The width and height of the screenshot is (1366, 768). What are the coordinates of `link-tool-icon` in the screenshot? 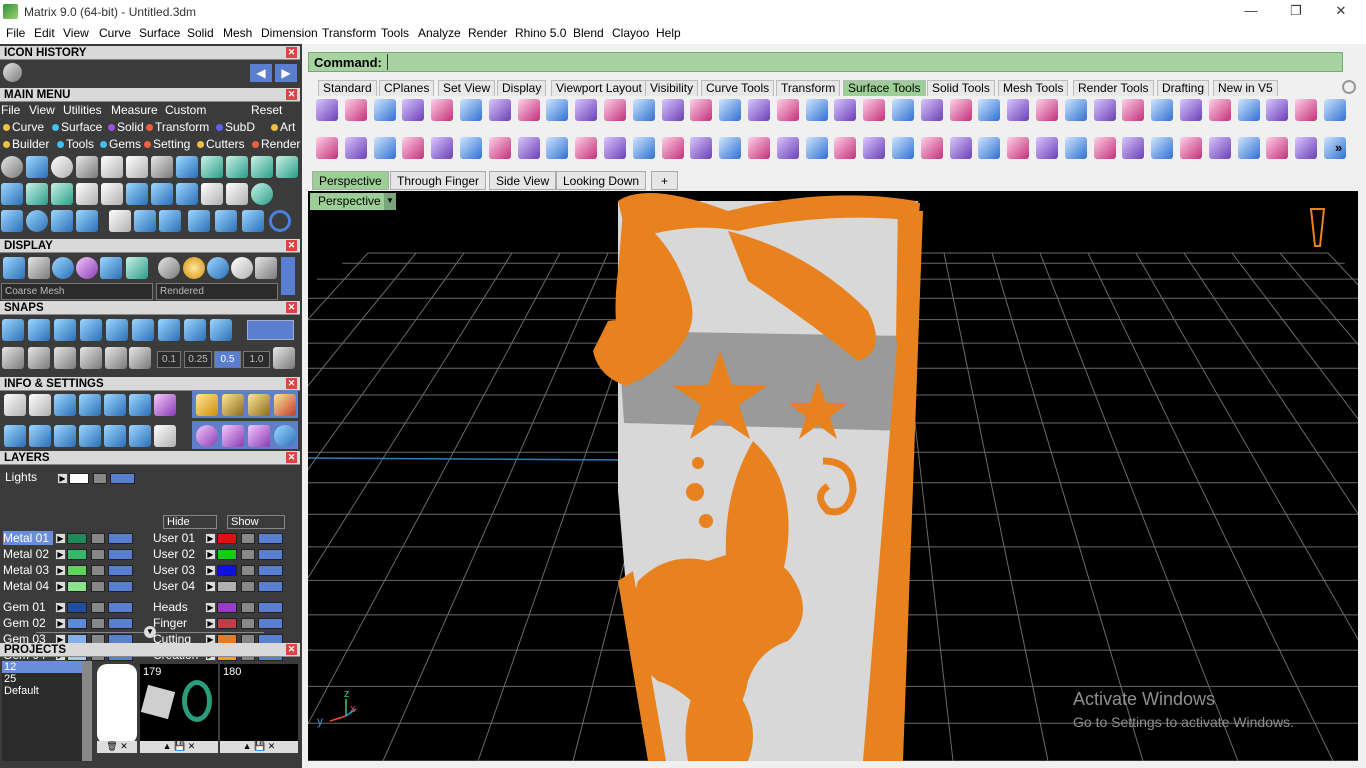 It's located at (199, 221).